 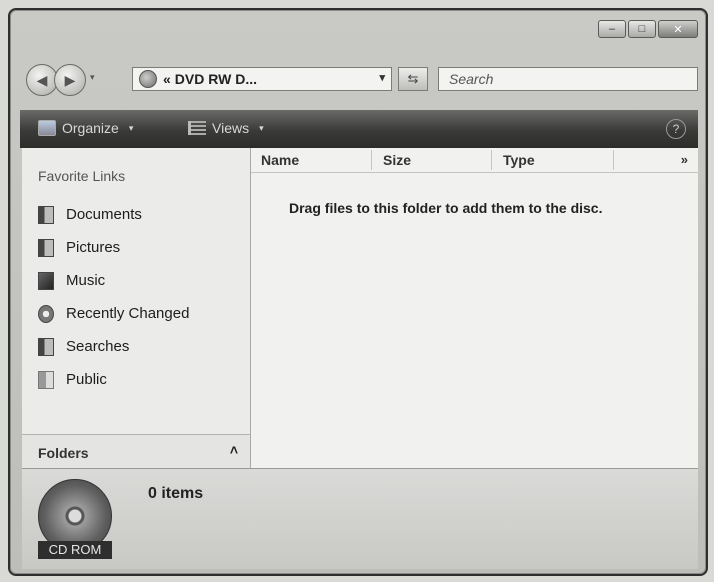 What do you see at coordinates (86, 280) in the screenshot?
I see `sidebar-item-label: Music` at bounding box center [86, 280].